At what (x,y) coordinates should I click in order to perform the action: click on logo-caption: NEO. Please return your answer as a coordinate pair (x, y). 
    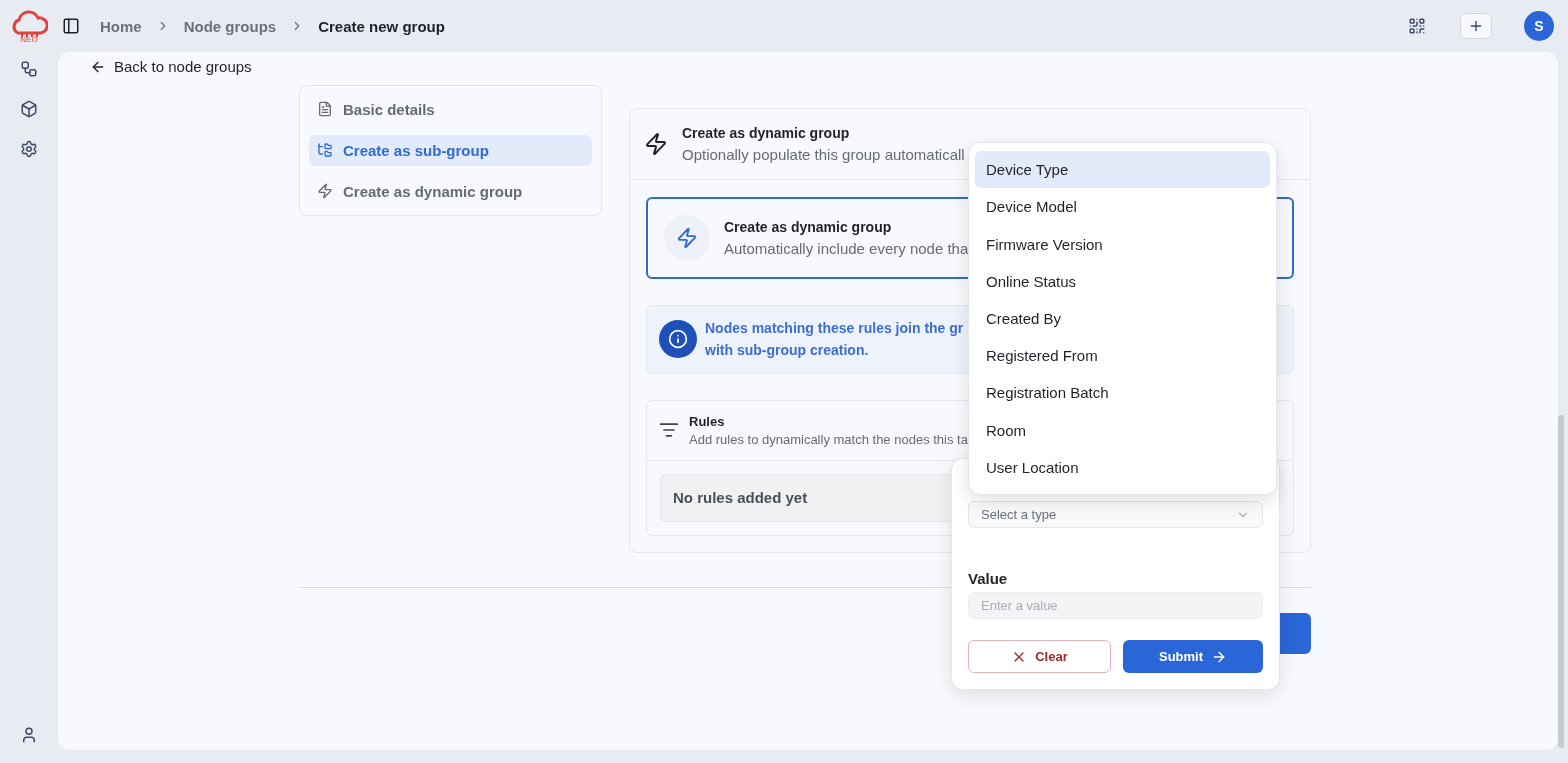
    Looking at the image, I should click on (29, 39).